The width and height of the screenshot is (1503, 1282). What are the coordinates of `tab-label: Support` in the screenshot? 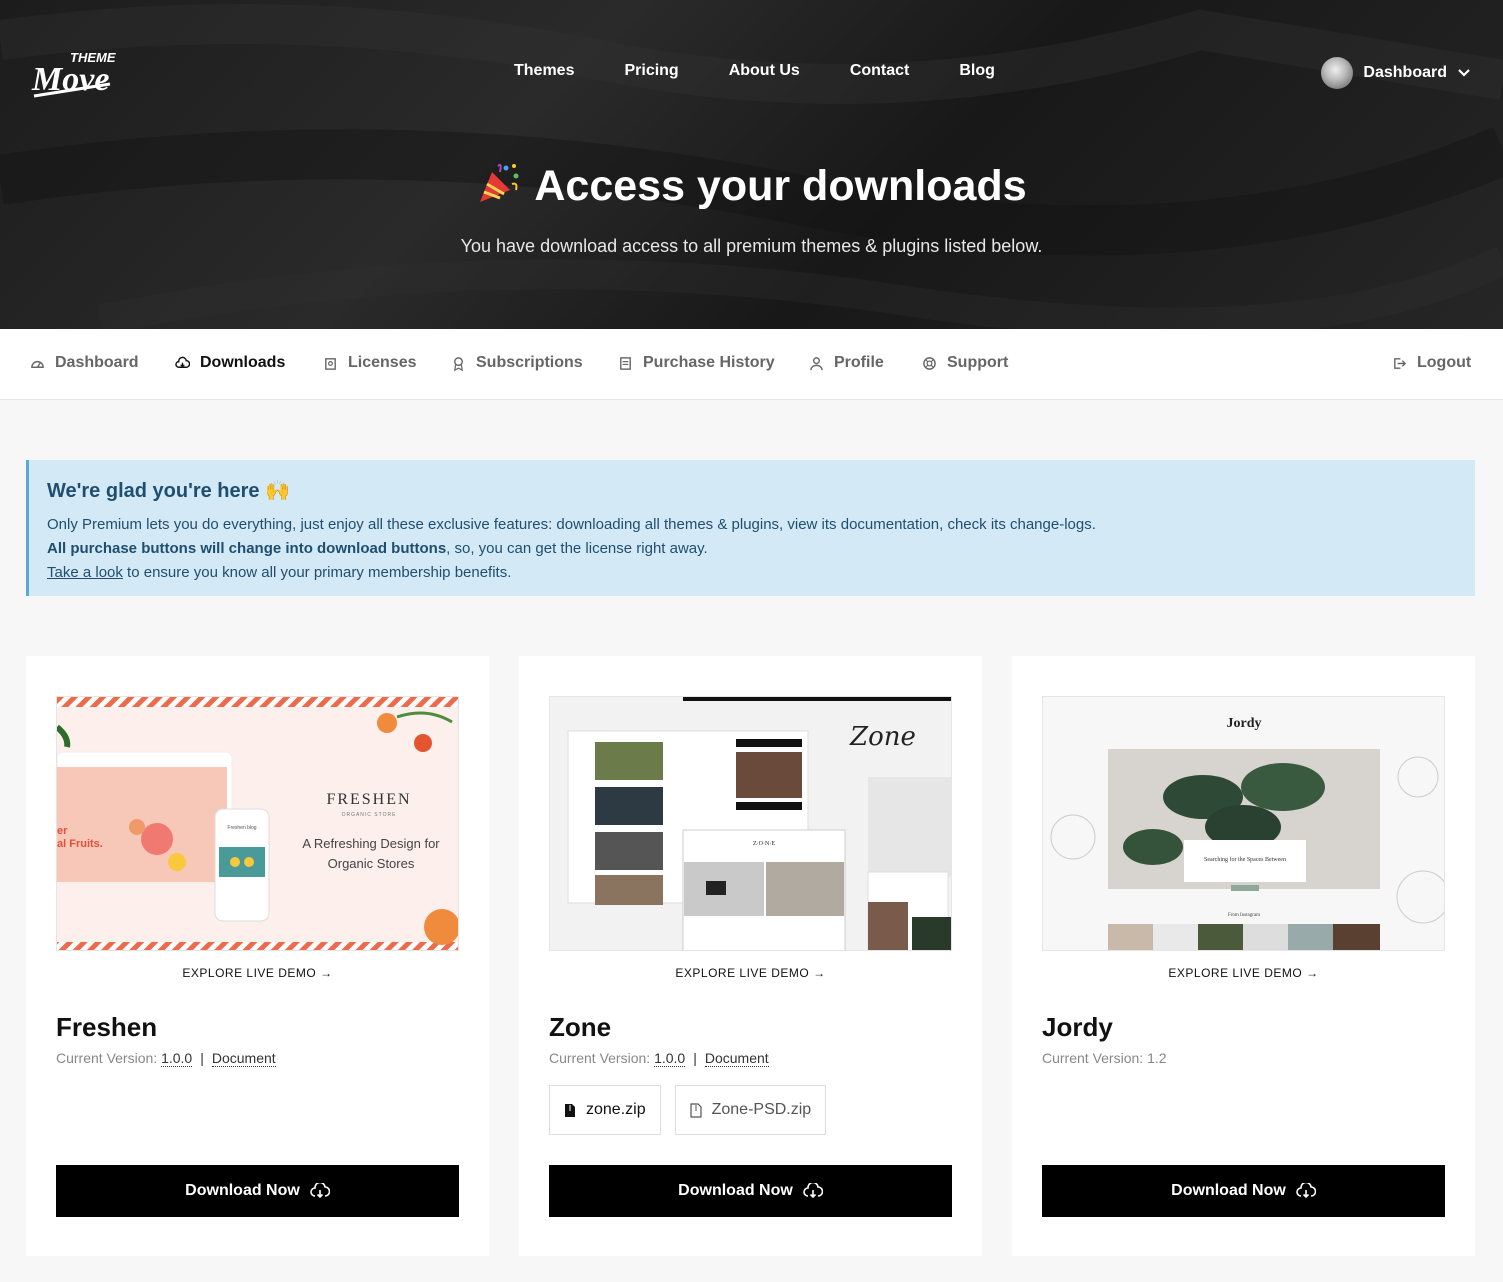 It's located at (978, 362).